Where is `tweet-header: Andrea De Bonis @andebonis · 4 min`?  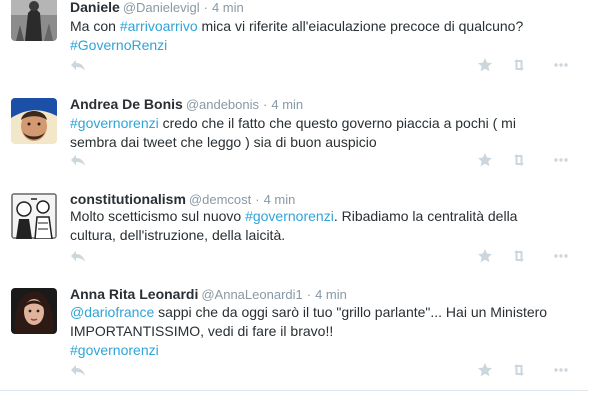
tweet-header: Andrea De Bonis @andebonis · 4 min is located at coordinates (186, 104).